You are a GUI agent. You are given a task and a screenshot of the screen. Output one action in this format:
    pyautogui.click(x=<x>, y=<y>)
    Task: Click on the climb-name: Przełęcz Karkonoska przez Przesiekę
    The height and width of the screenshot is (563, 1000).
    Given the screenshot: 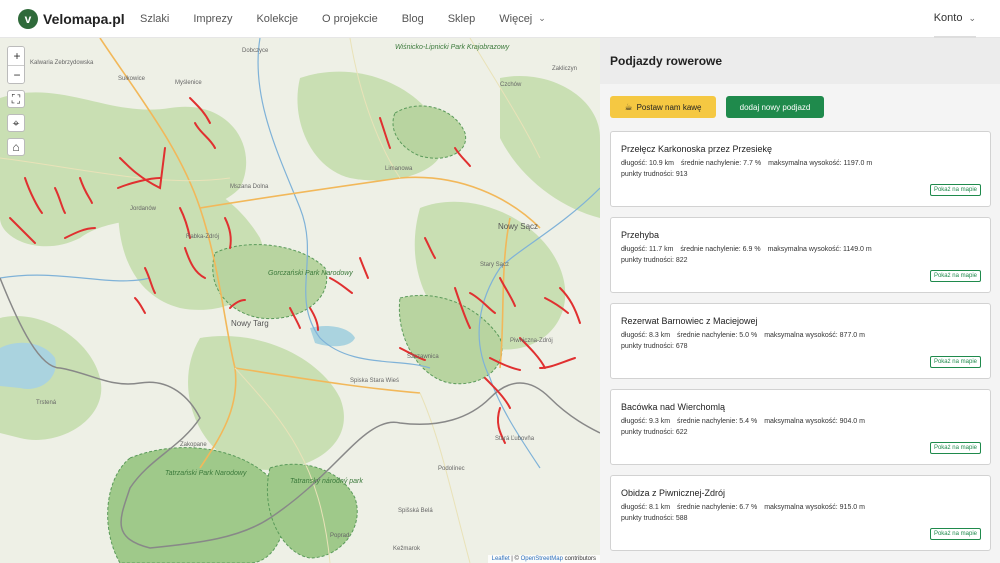 What is the action you would take?
    pyautogui.click(x=697, y=149)
    